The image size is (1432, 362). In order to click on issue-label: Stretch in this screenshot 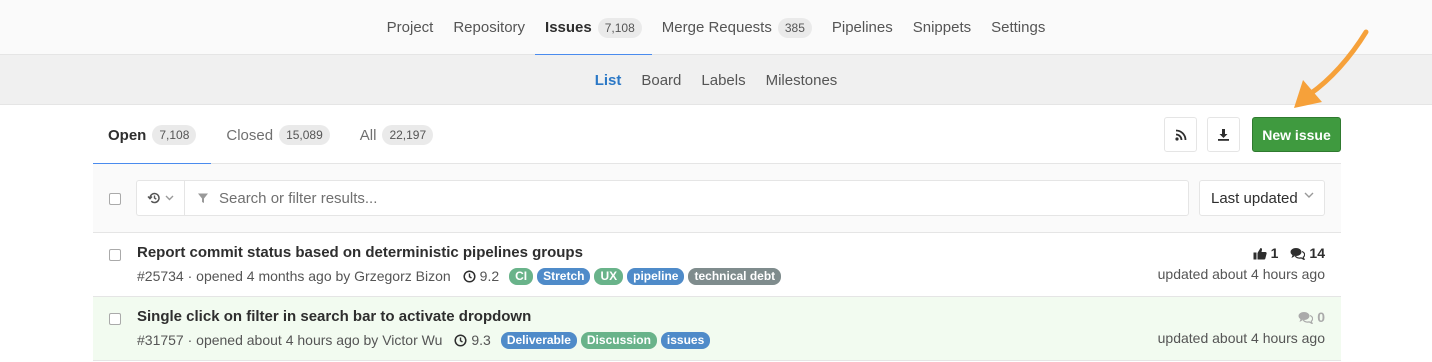, I will do `click(564, 276)`.